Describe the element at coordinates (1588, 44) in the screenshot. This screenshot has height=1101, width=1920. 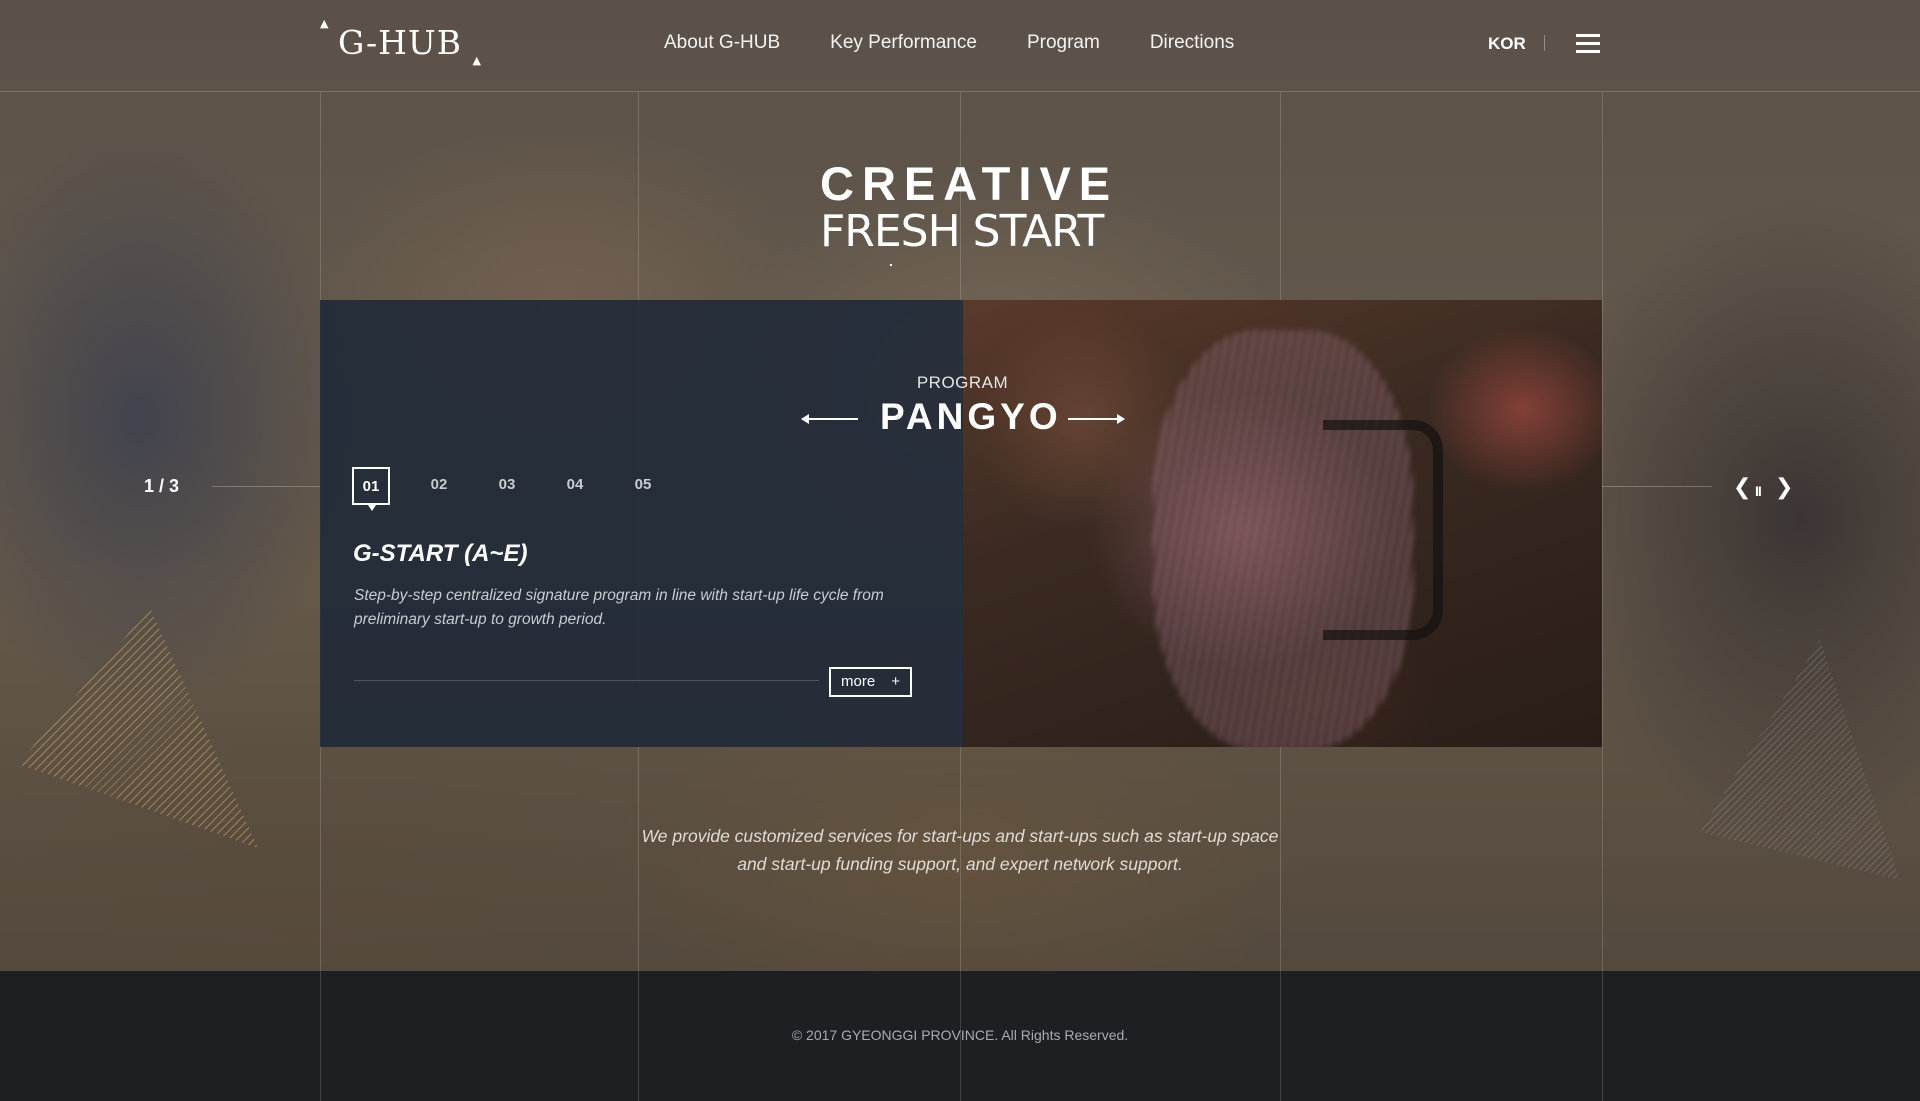
I see `hamburger-menu-icon` at that location.